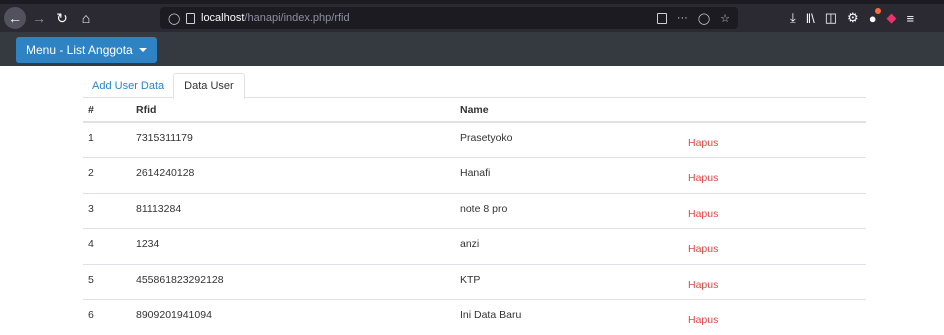 This screenshot has height=335, width=944. I want to click on row-number: 4, so click(107, 247).